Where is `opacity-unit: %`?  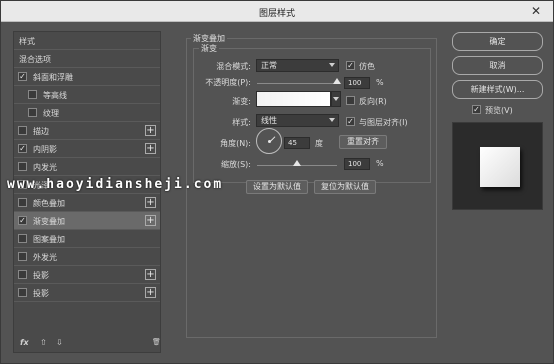 opacity-unit: % is located at coordinates (380, 82).